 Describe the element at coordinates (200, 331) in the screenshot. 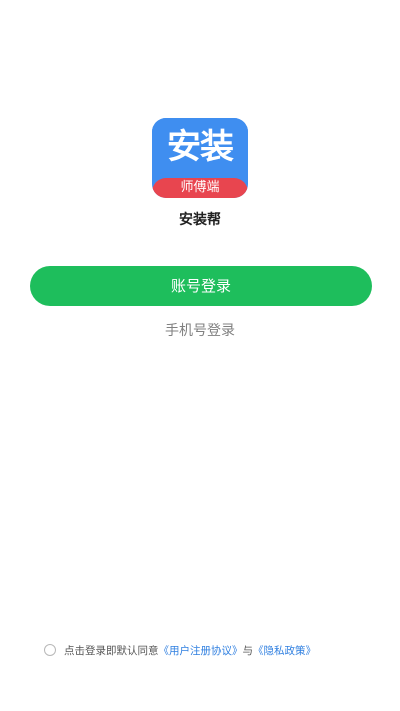

I see `phone-login-link: 手机号登录` at that location.